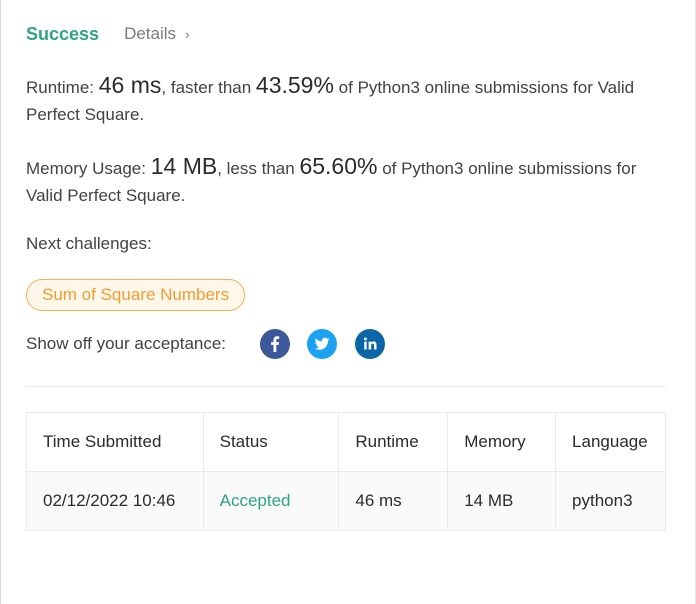 The image size is (696, 604). Describe the element at coordinates (184, 166) in the screenshot. I see `memory-value: 14 MB` at that location.